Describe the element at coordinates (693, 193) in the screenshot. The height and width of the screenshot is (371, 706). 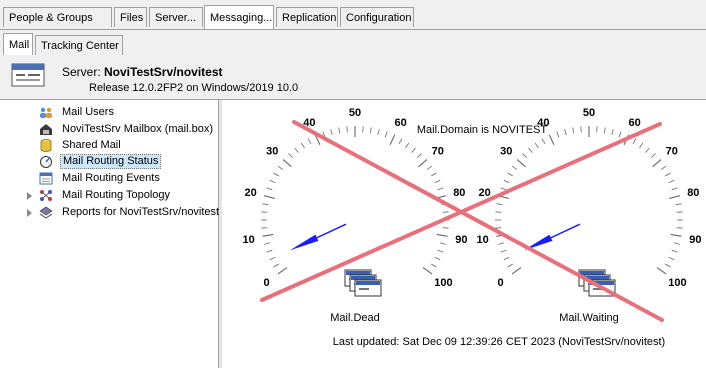
I see `gauge-tick-label: 80` at that location.